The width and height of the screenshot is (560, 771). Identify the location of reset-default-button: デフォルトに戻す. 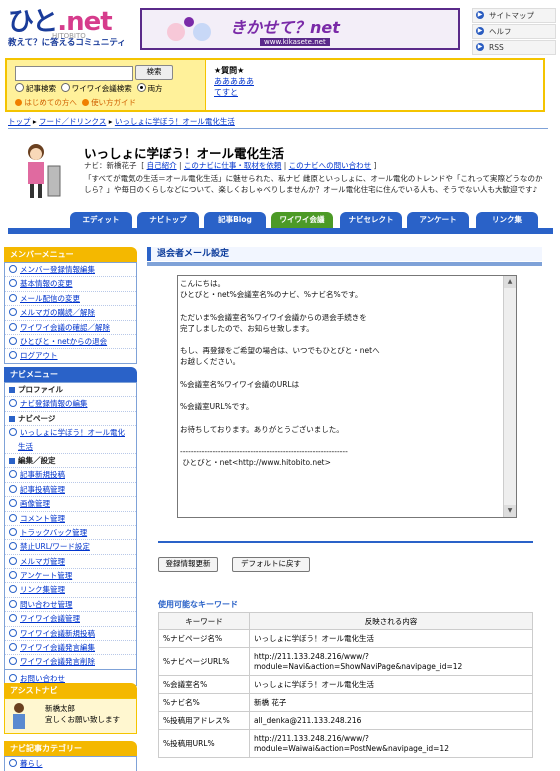
(271, 564).